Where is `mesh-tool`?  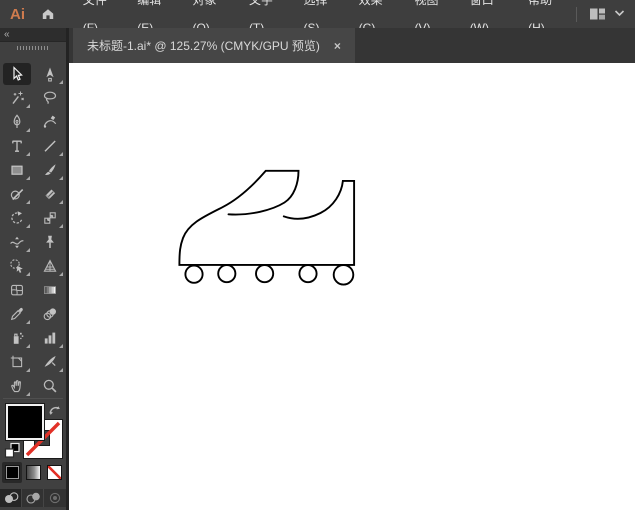
mesh-tool is located at coordinates (17, 290).